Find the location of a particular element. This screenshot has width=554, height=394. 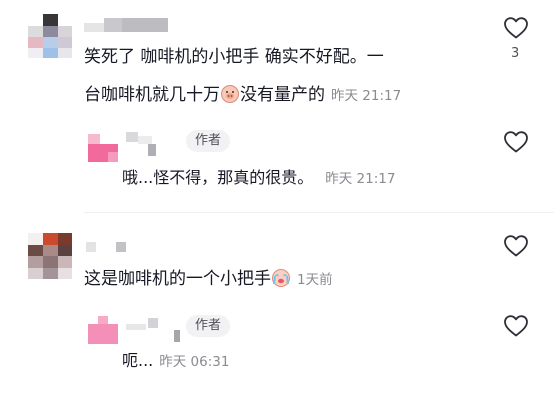

reply-text: 呃... 昨天 06:31 is located at coordinates (175, 361).